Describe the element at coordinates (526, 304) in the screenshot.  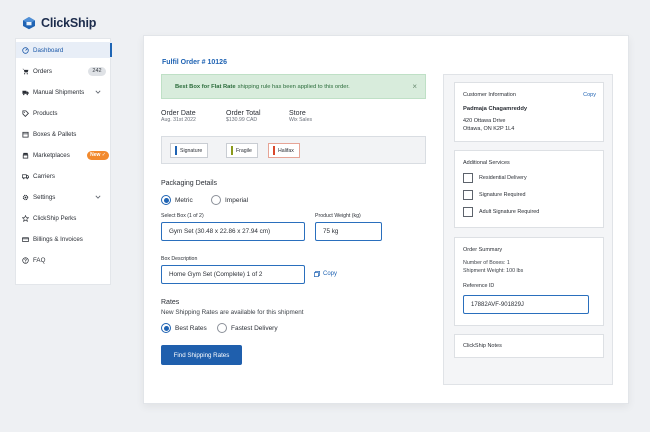
I see `reference-id-field: 17882AVF-901829J` at that location.